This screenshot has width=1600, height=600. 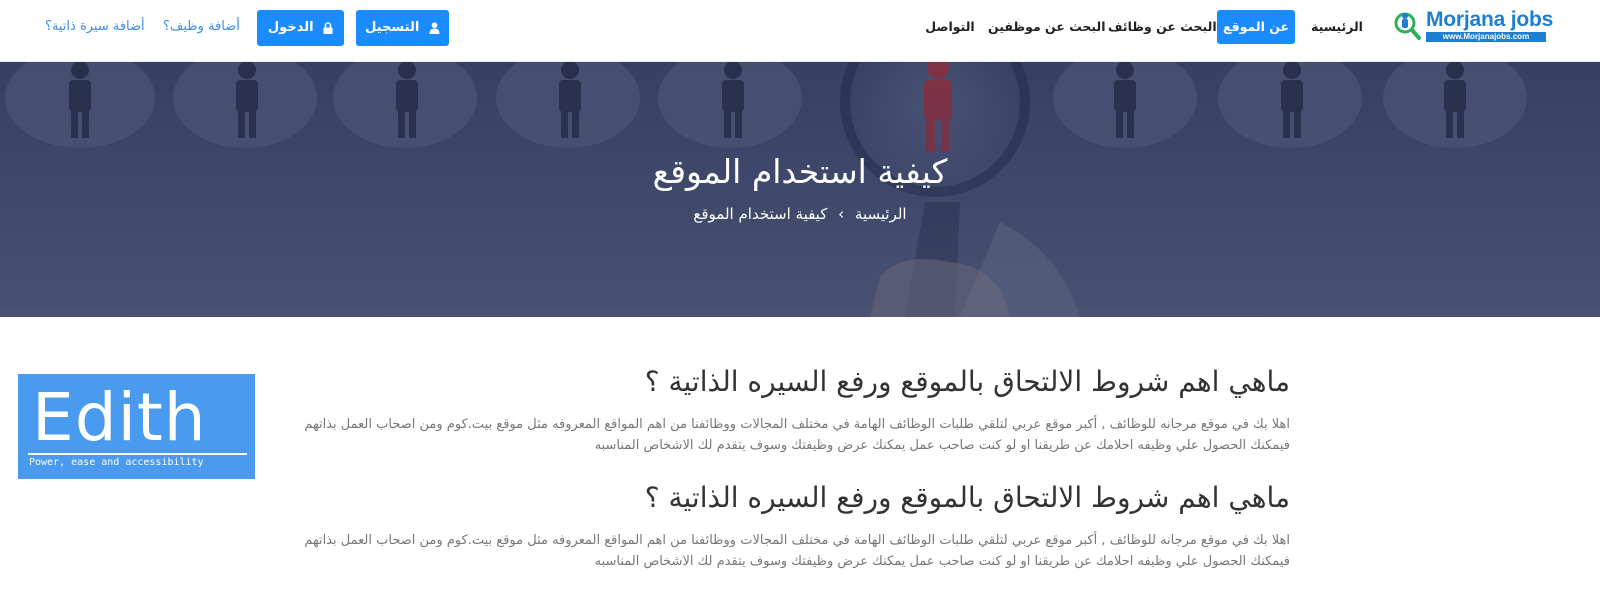 What do you see at coordinates (1407, 26) in the screenshot?
I see `magnifier-person-icon` at bounding box center [1407, 26].